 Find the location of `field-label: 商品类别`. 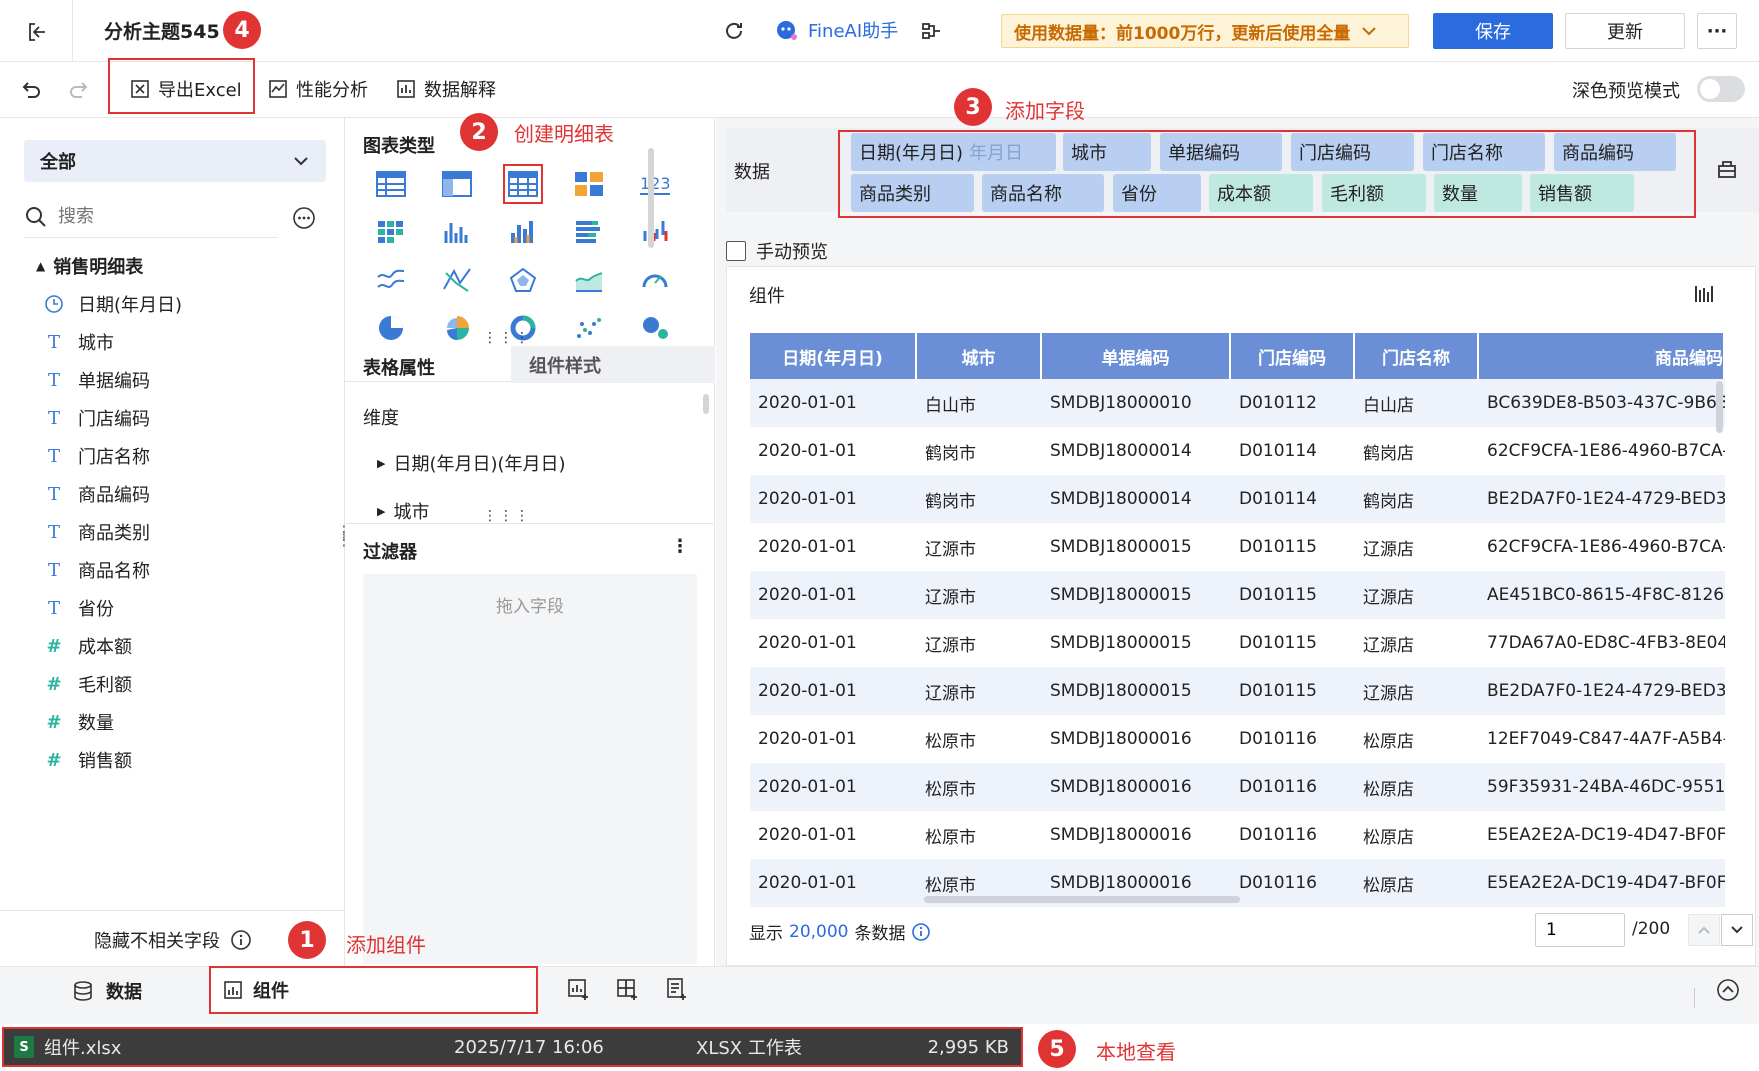

field-label: 商品类别 is located at coordinates (114, 533).